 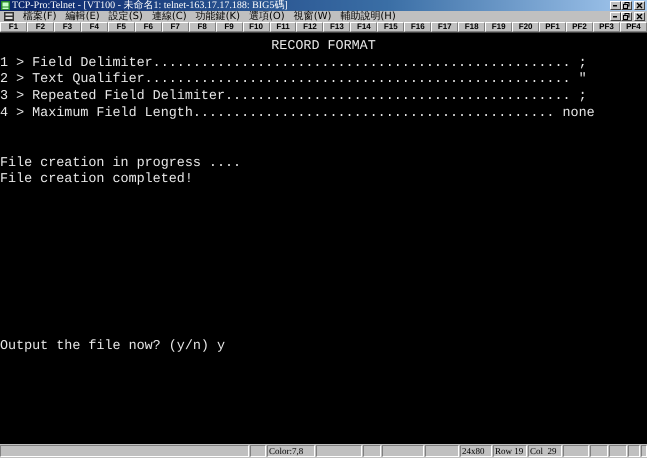 I want to click on terminal-icon, so click(x=5, y=5).